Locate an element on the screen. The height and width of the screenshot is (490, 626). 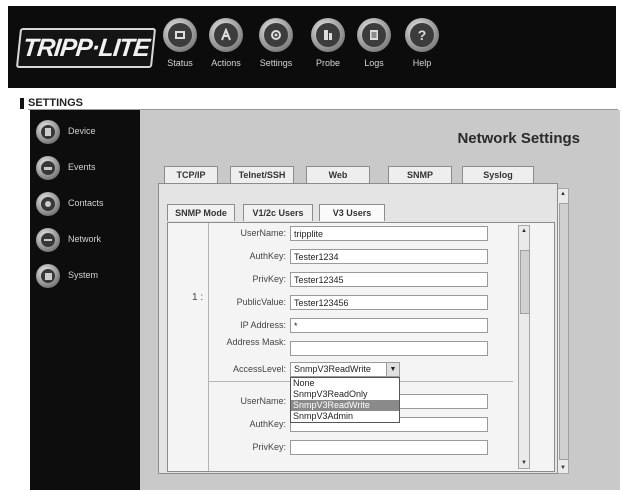
nav-status-button: Status is located at coordinates (180, 50).